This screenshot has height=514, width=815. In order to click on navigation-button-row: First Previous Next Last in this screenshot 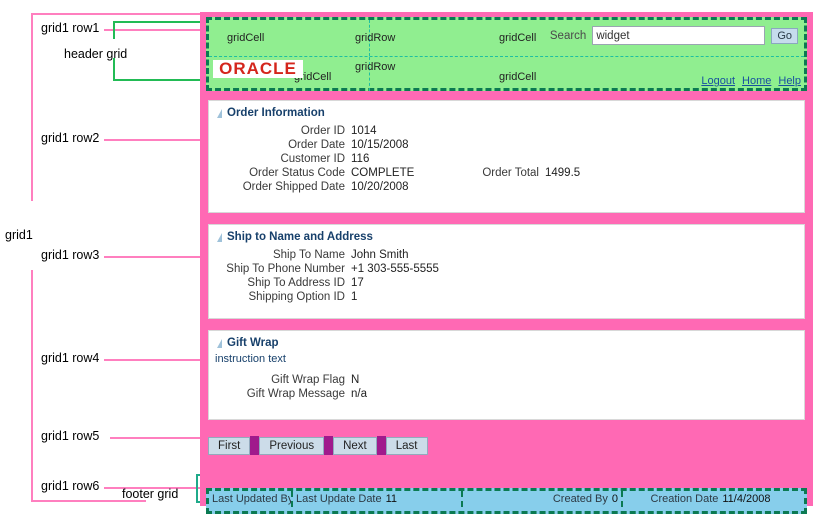, I will do `click(318, 445)`.